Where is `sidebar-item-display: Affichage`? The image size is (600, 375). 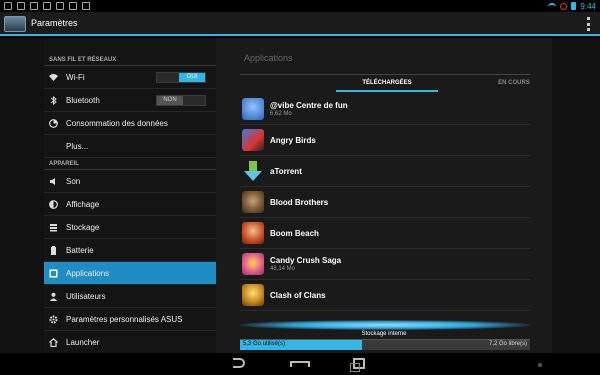 sidebar-item-display: Affichage is located at coordinates (130, 204).